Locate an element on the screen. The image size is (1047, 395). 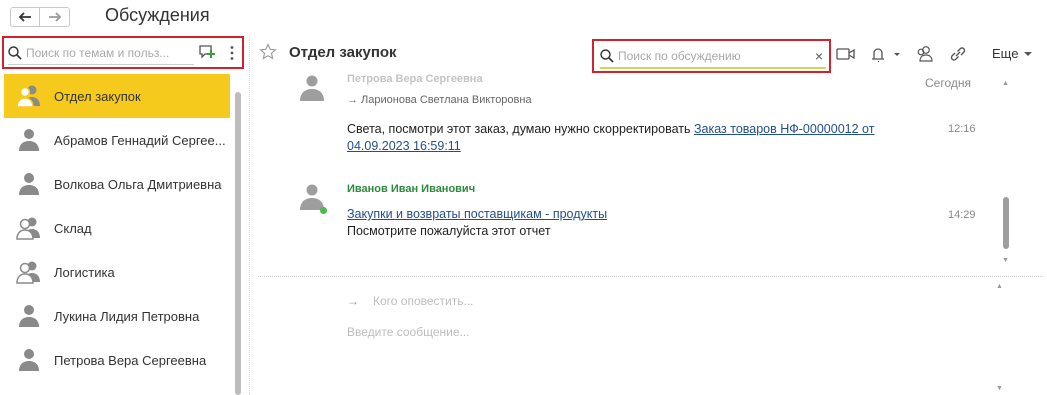
message-sender: Петрова Вера Сергеевна is located at coordinates (415, 79).